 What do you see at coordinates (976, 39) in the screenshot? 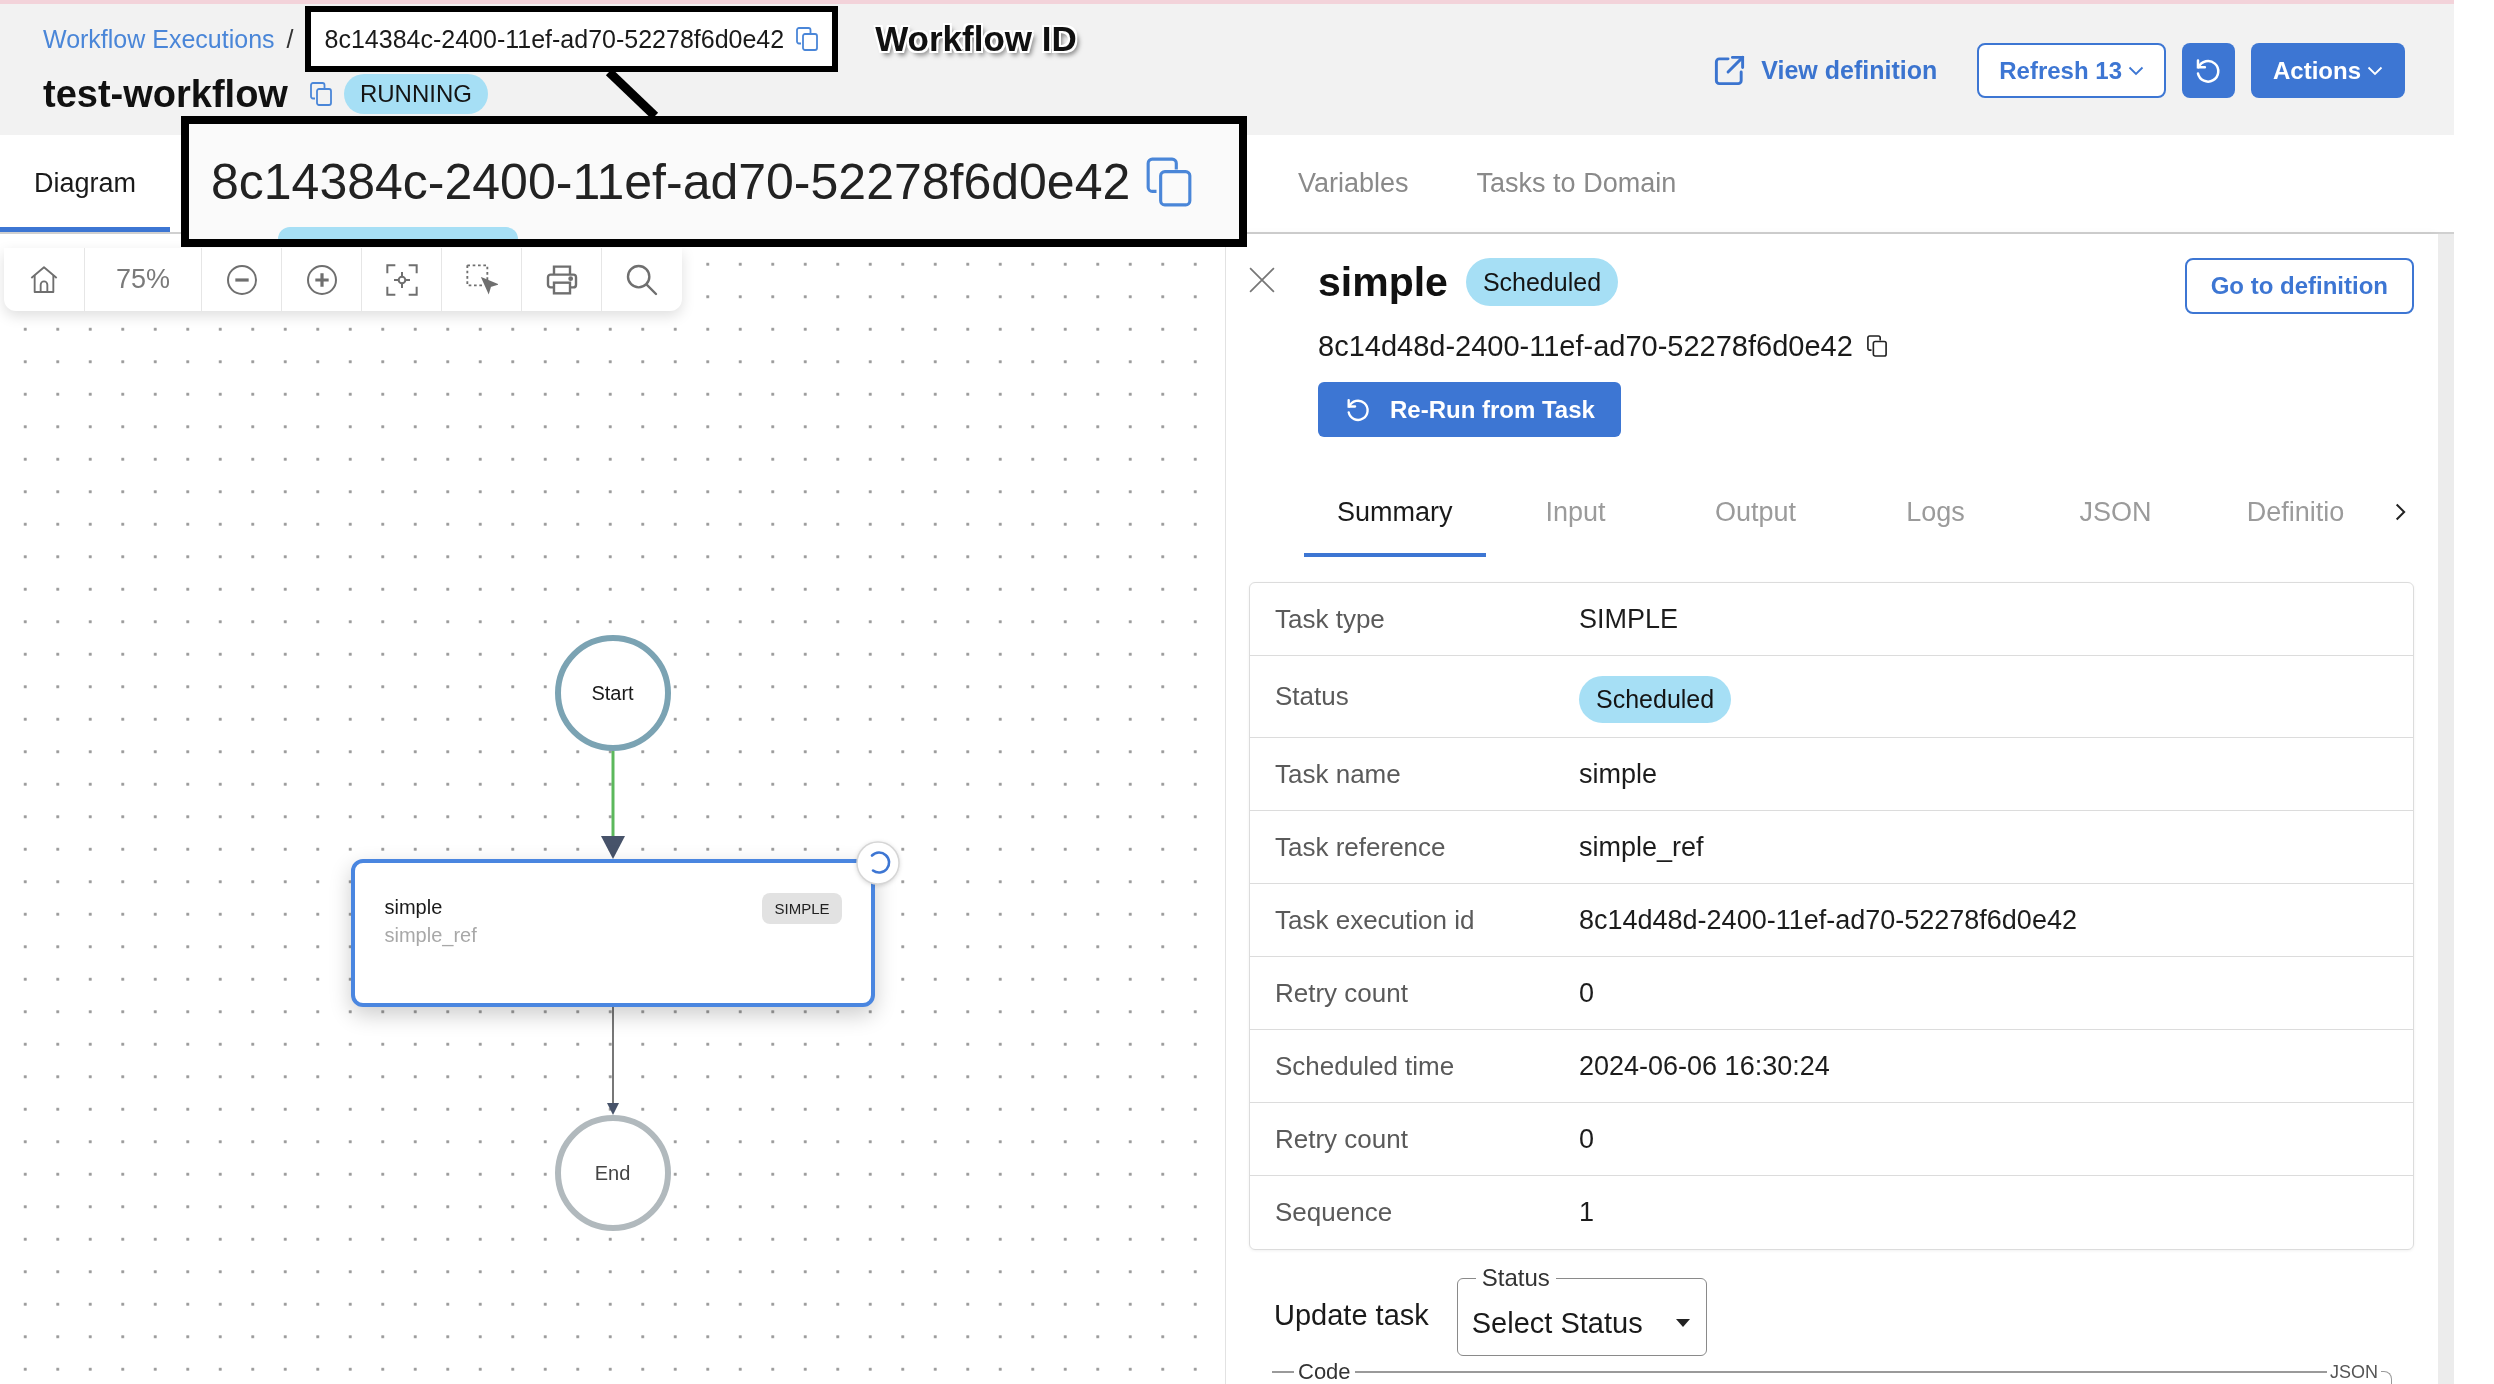
I see `callout-label: Workflow ID` at bounding box center [976, 39].